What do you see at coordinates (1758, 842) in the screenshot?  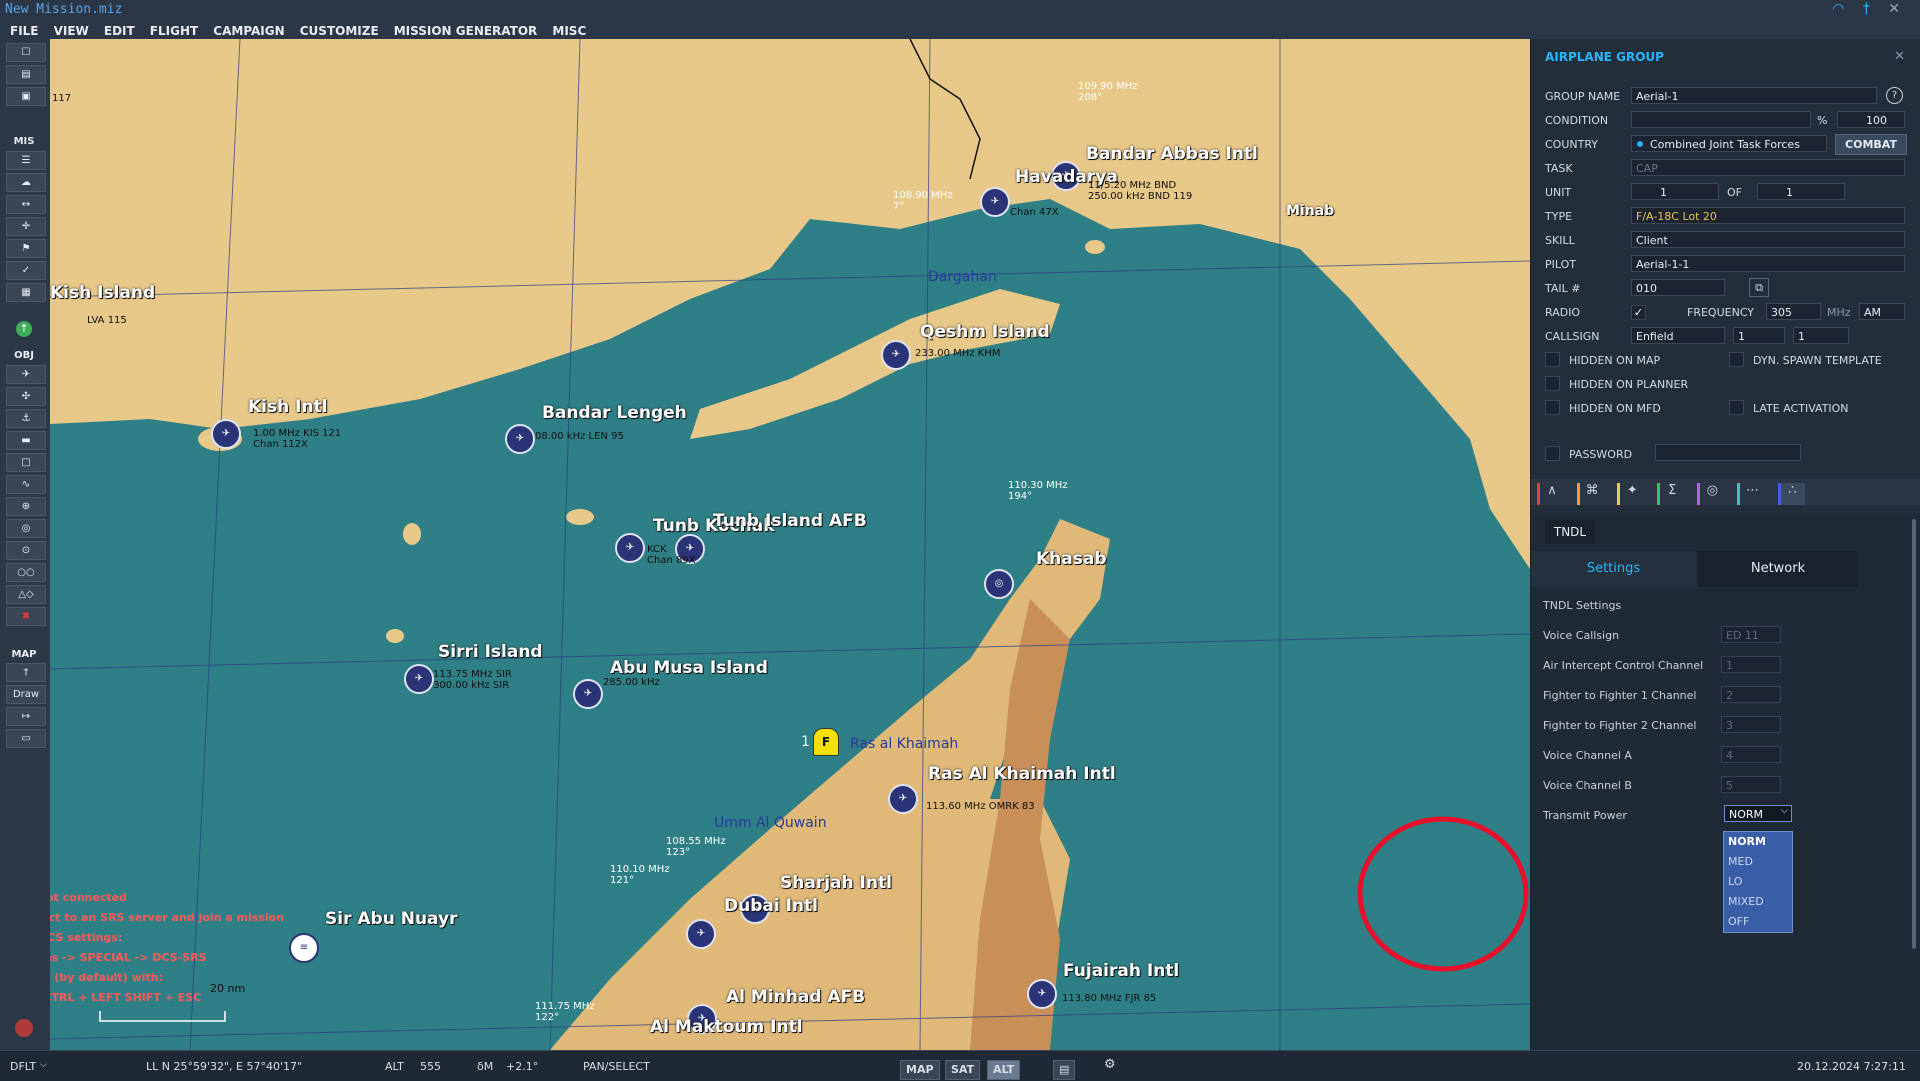 I see `option-norm: NORM` at bounding box center [1758, 842].